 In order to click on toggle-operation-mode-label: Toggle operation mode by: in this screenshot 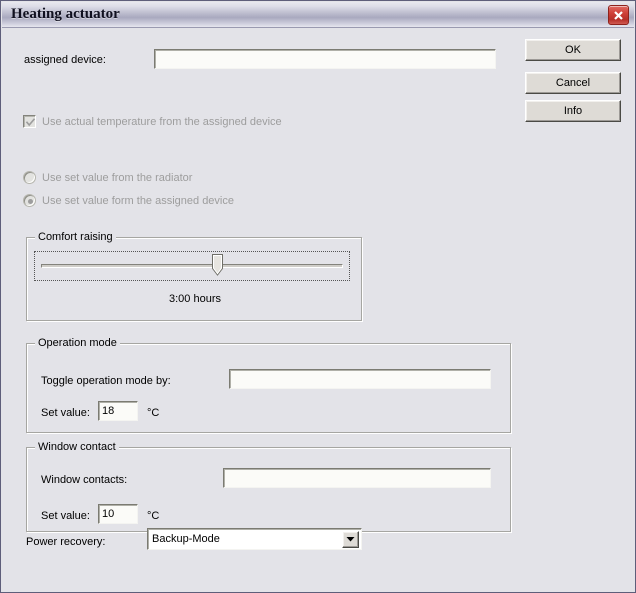, I will do `click(106, 381)`.